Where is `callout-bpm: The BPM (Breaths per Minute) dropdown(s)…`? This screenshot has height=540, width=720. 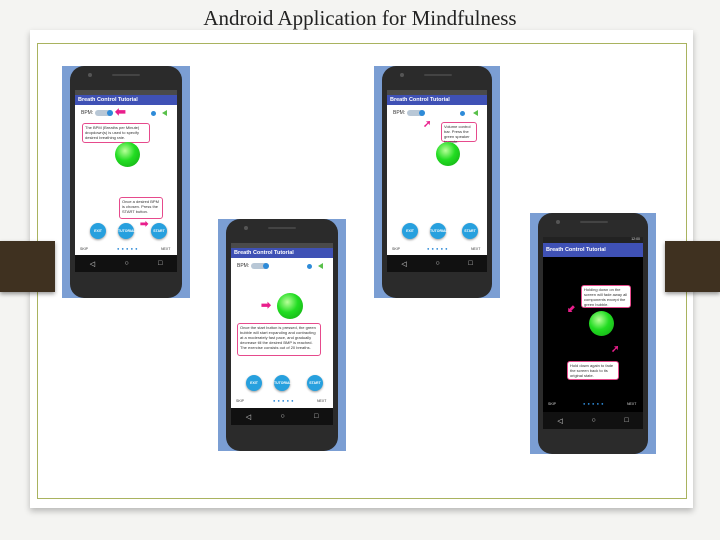
callout-bpm: The BPM (Breaths per Minute) dropdown(s)… is located at coordinates (116, 133).